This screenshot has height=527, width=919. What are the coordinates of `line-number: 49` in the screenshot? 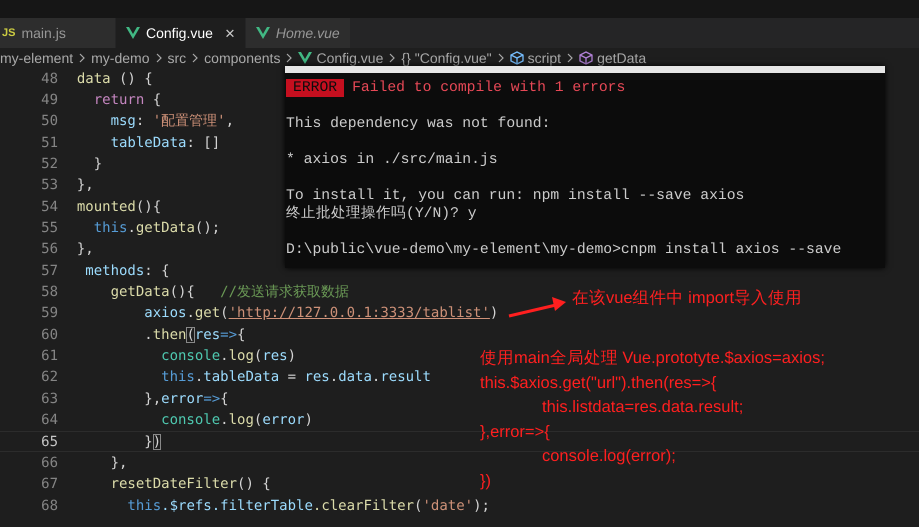 It's located at (49, 100).